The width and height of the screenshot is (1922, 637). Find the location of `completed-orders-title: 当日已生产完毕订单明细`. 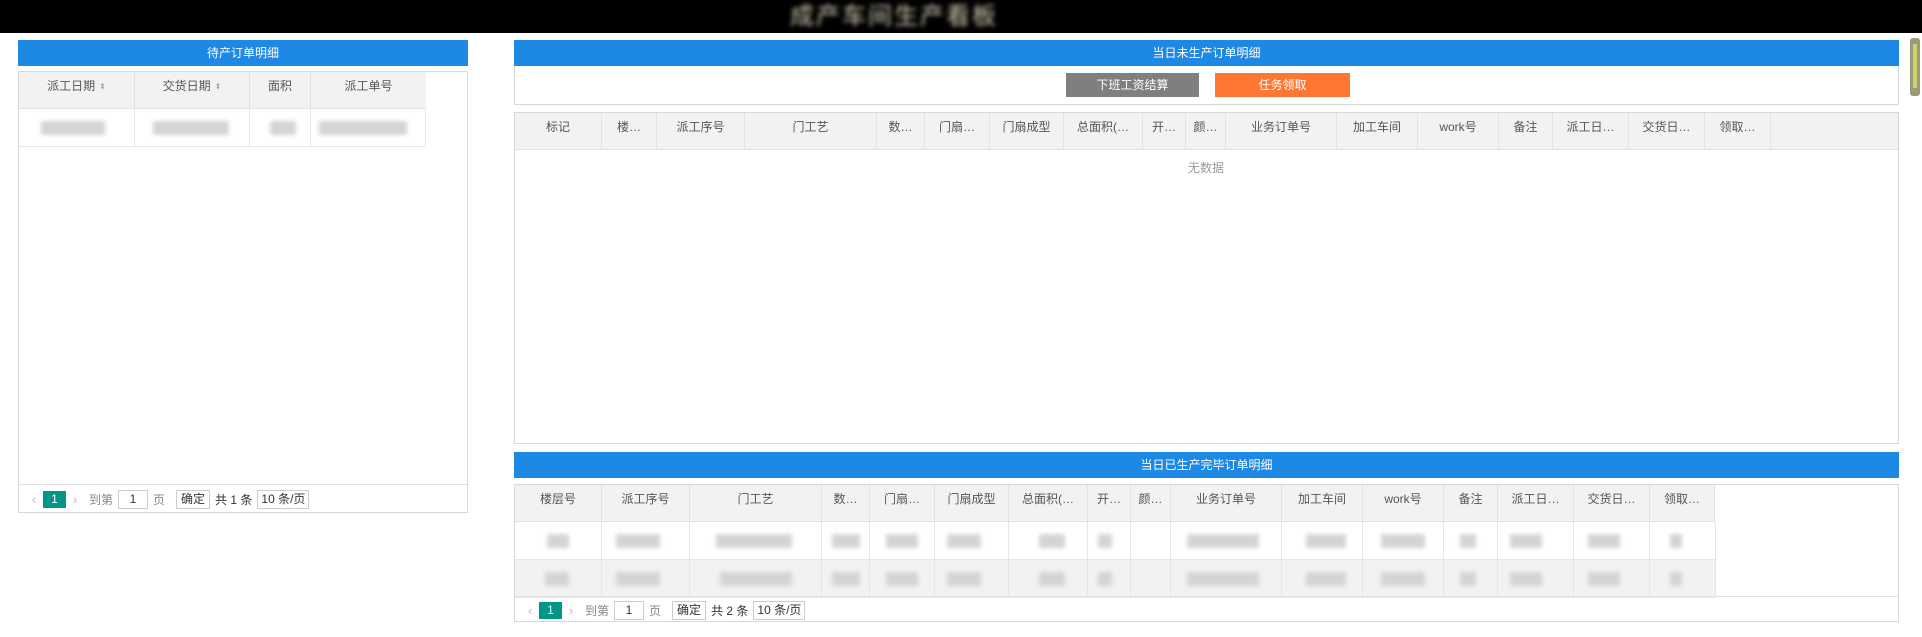

completed-orders-title: 当日已生产完毕订单明细 is located at coordinates (1206, 465).